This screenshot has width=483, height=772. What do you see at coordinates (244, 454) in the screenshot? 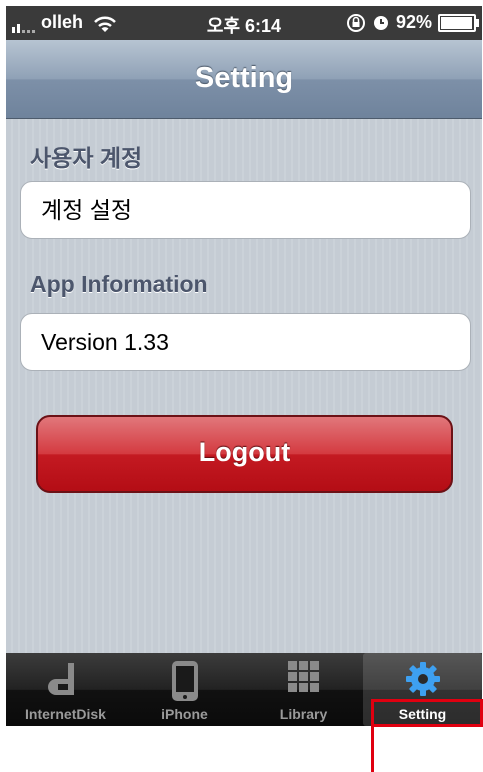
I see `logout-button: Logout` at bounding box center [244, 454].